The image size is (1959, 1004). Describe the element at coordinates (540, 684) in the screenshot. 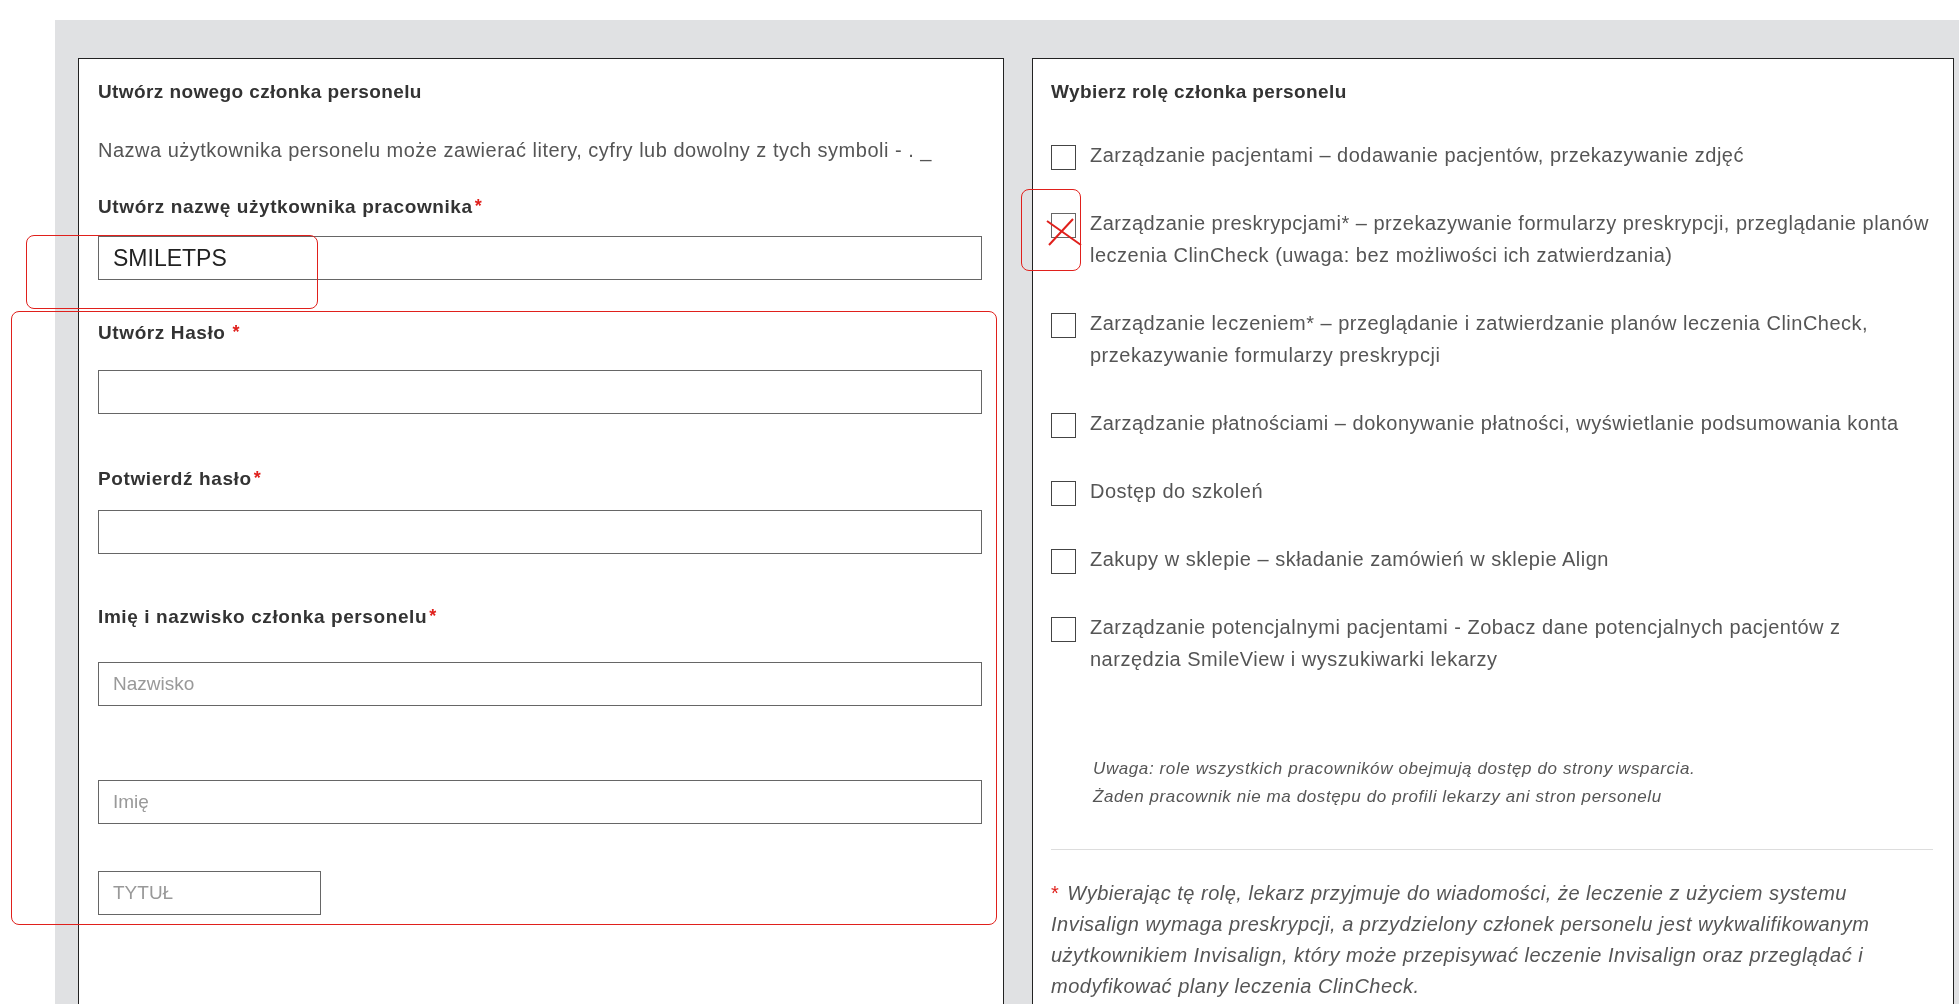

I see `input-field: Nazwisko` at that location.